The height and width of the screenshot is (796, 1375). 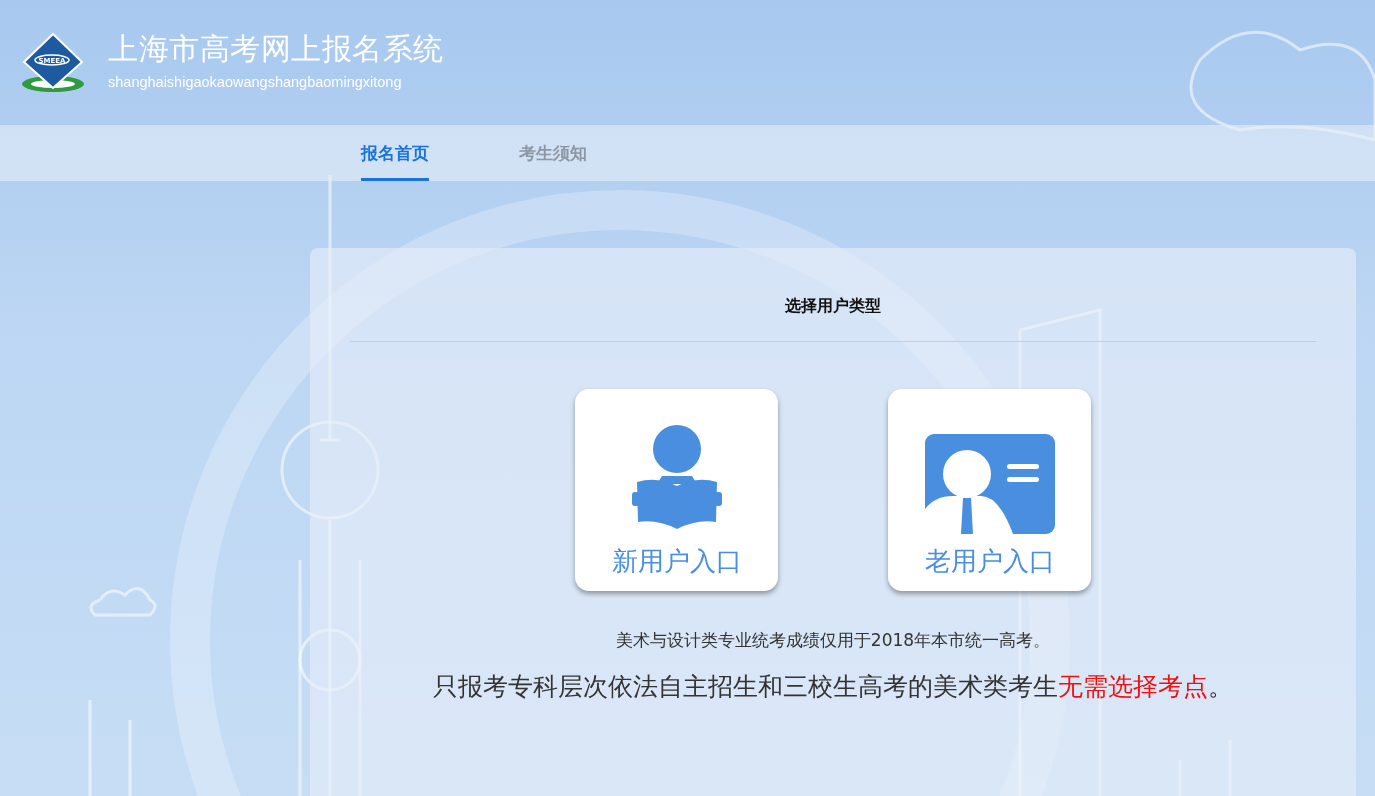 What do you see at coordinates (833, 306) in the screenshot?
I see `panel-title: 选择用户类型` at bounding box center [833, 306].